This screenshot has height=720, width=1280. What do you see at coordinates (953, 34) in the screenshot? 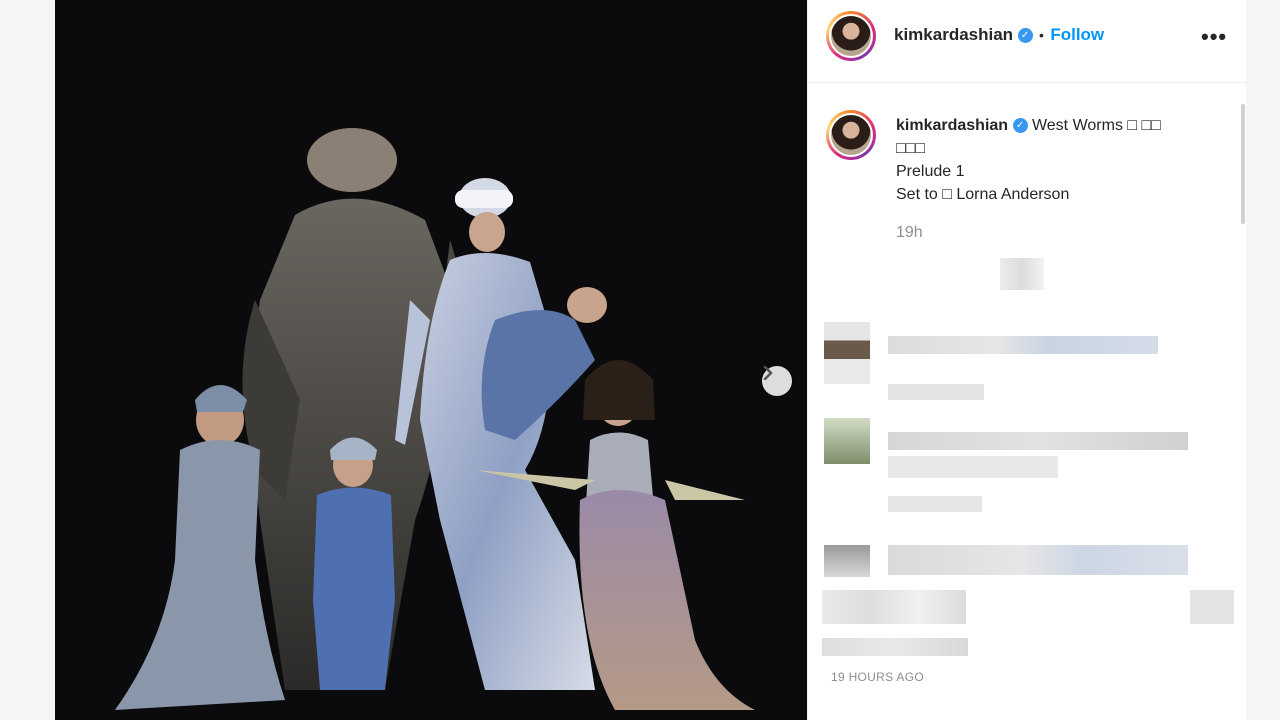
I see `author-username: kimkardashian` at bounding box center [953, 34].